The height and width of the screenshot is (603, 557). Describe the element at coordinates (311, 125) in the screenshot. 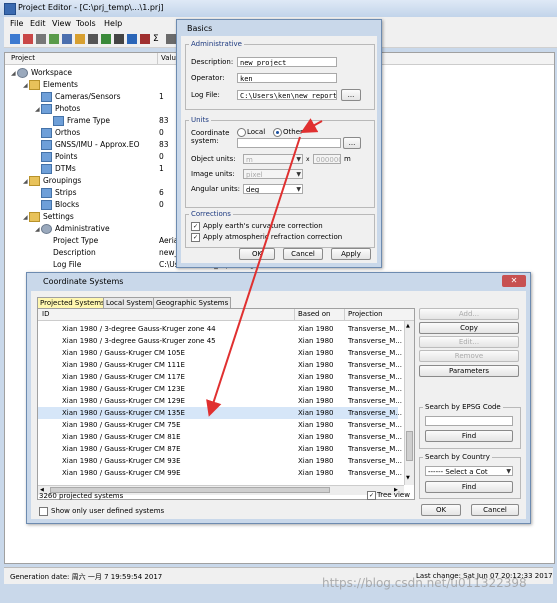

I see `arrow-to-other-radio` at that location.